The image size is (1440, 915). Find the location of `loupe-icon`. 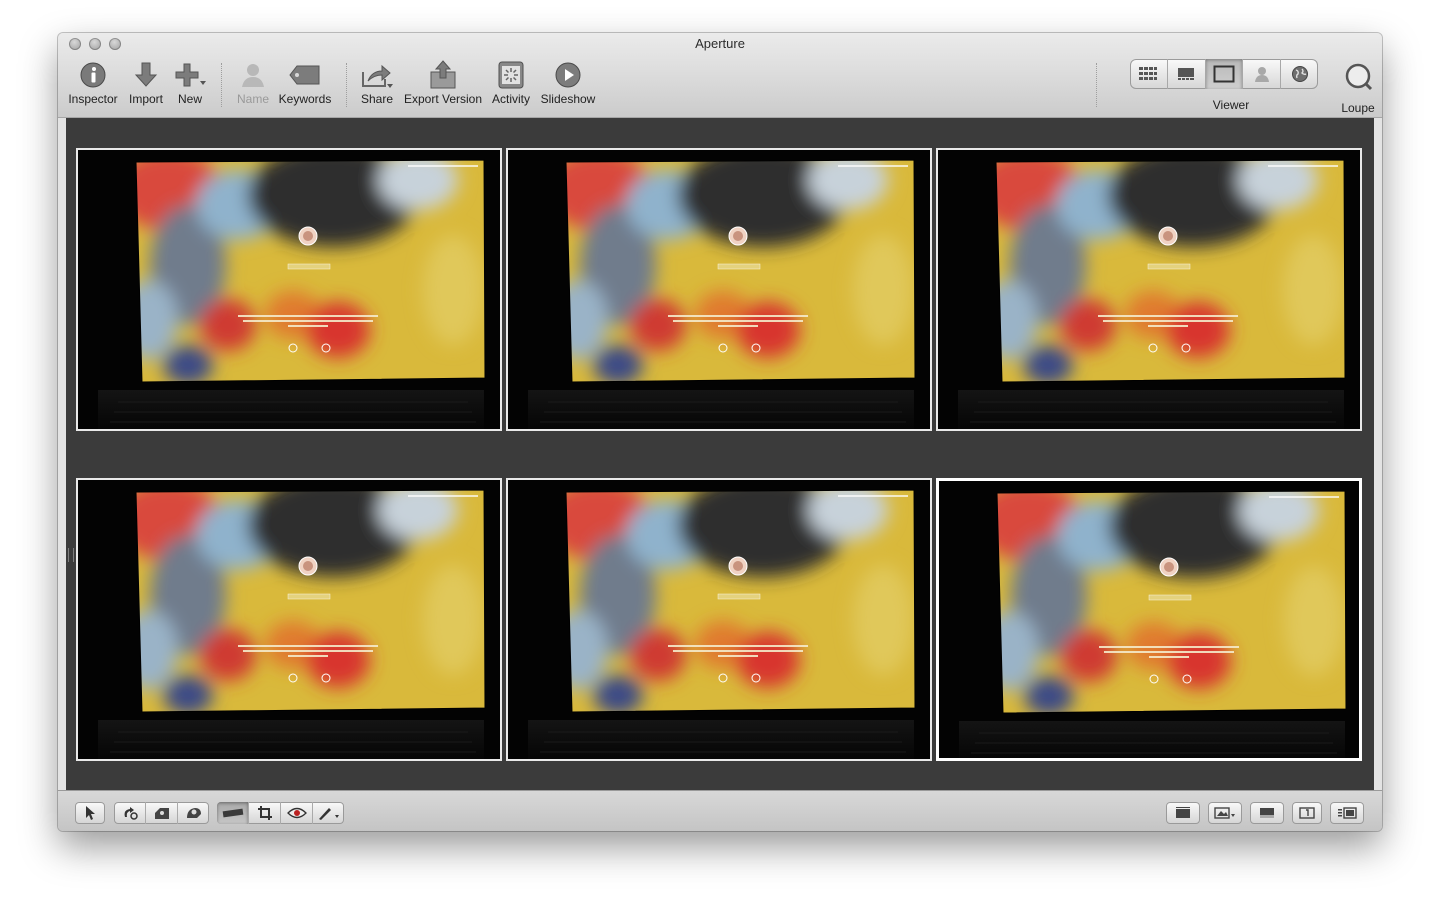

loupe-icon is located at coordinates (1359, 77).